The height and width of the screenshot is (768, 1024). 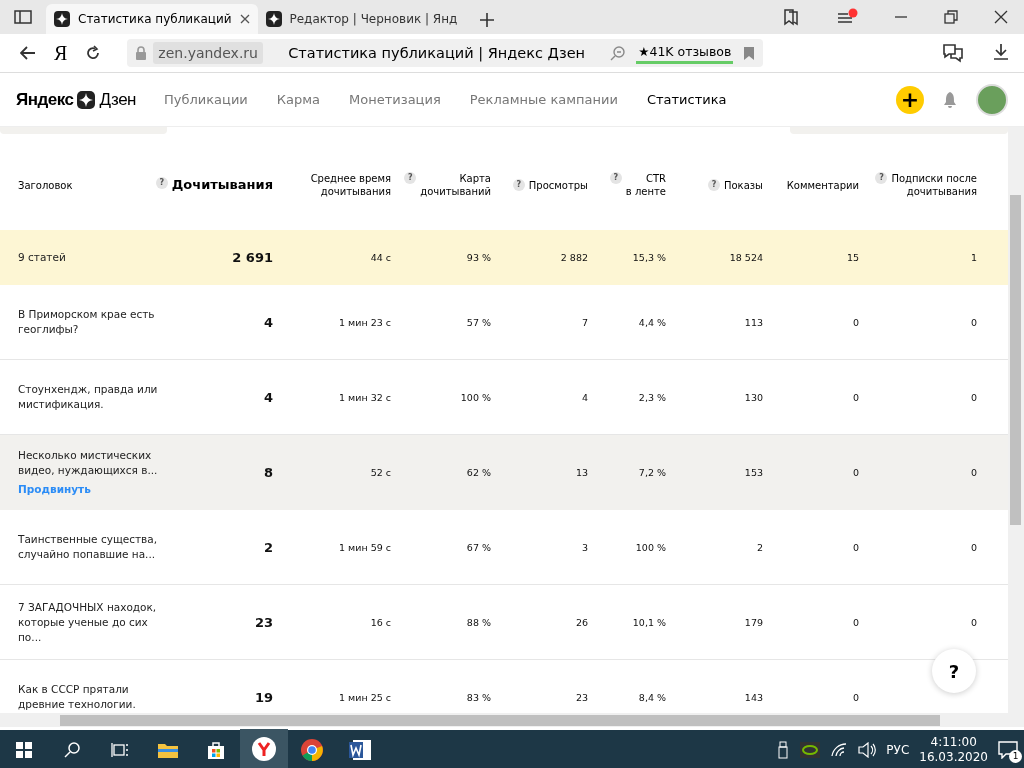 I want to click on nvidia-icon, so click(x=810, y=750).